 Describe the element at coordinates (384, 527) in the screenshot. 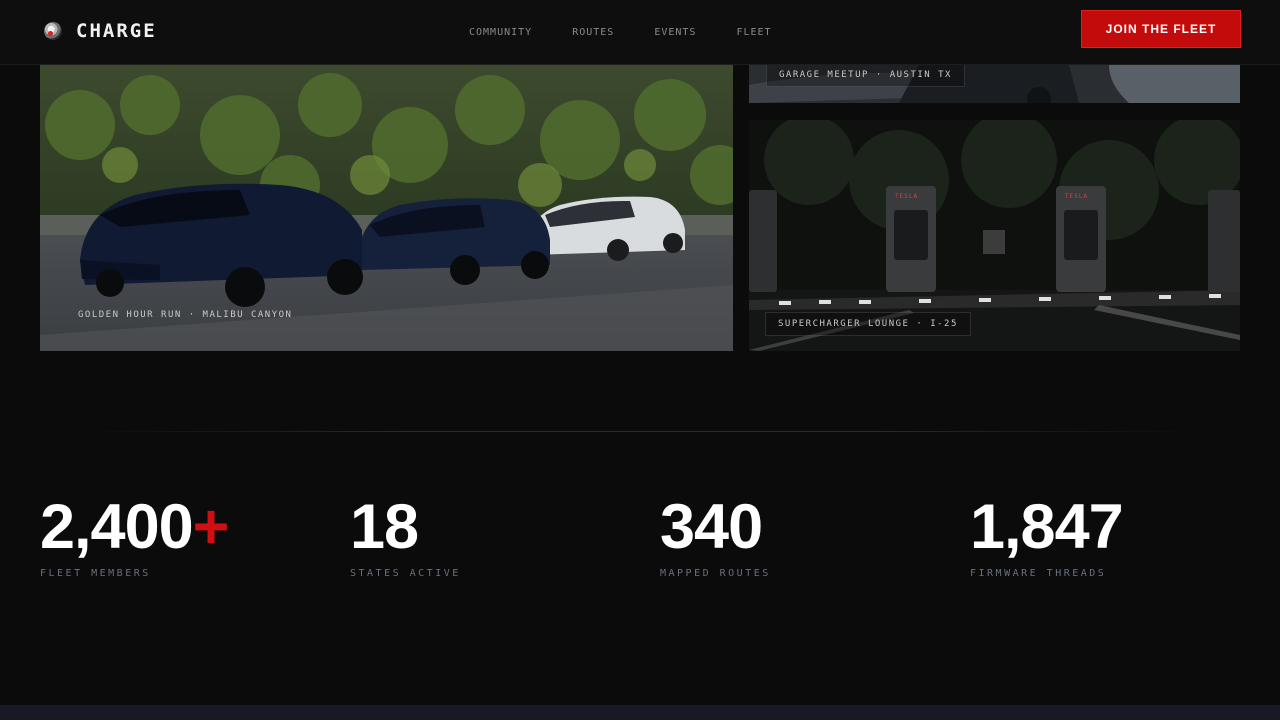

I see `stat-number: 18` at that location.